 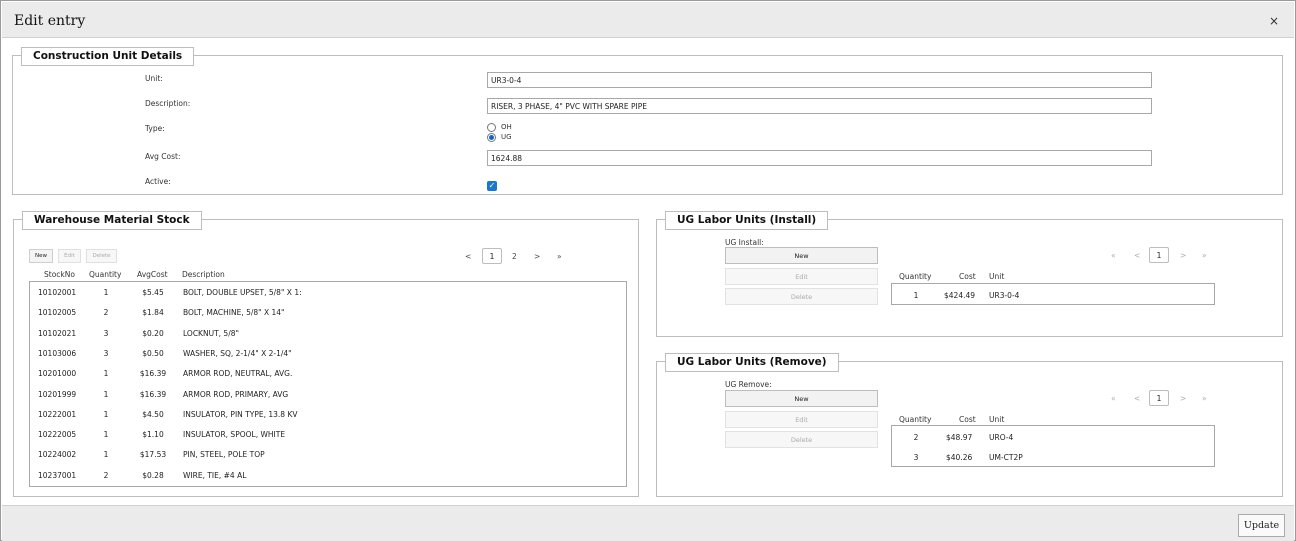 I want to click on remove-cell-quantity: 3, so click(x=916, y=457).